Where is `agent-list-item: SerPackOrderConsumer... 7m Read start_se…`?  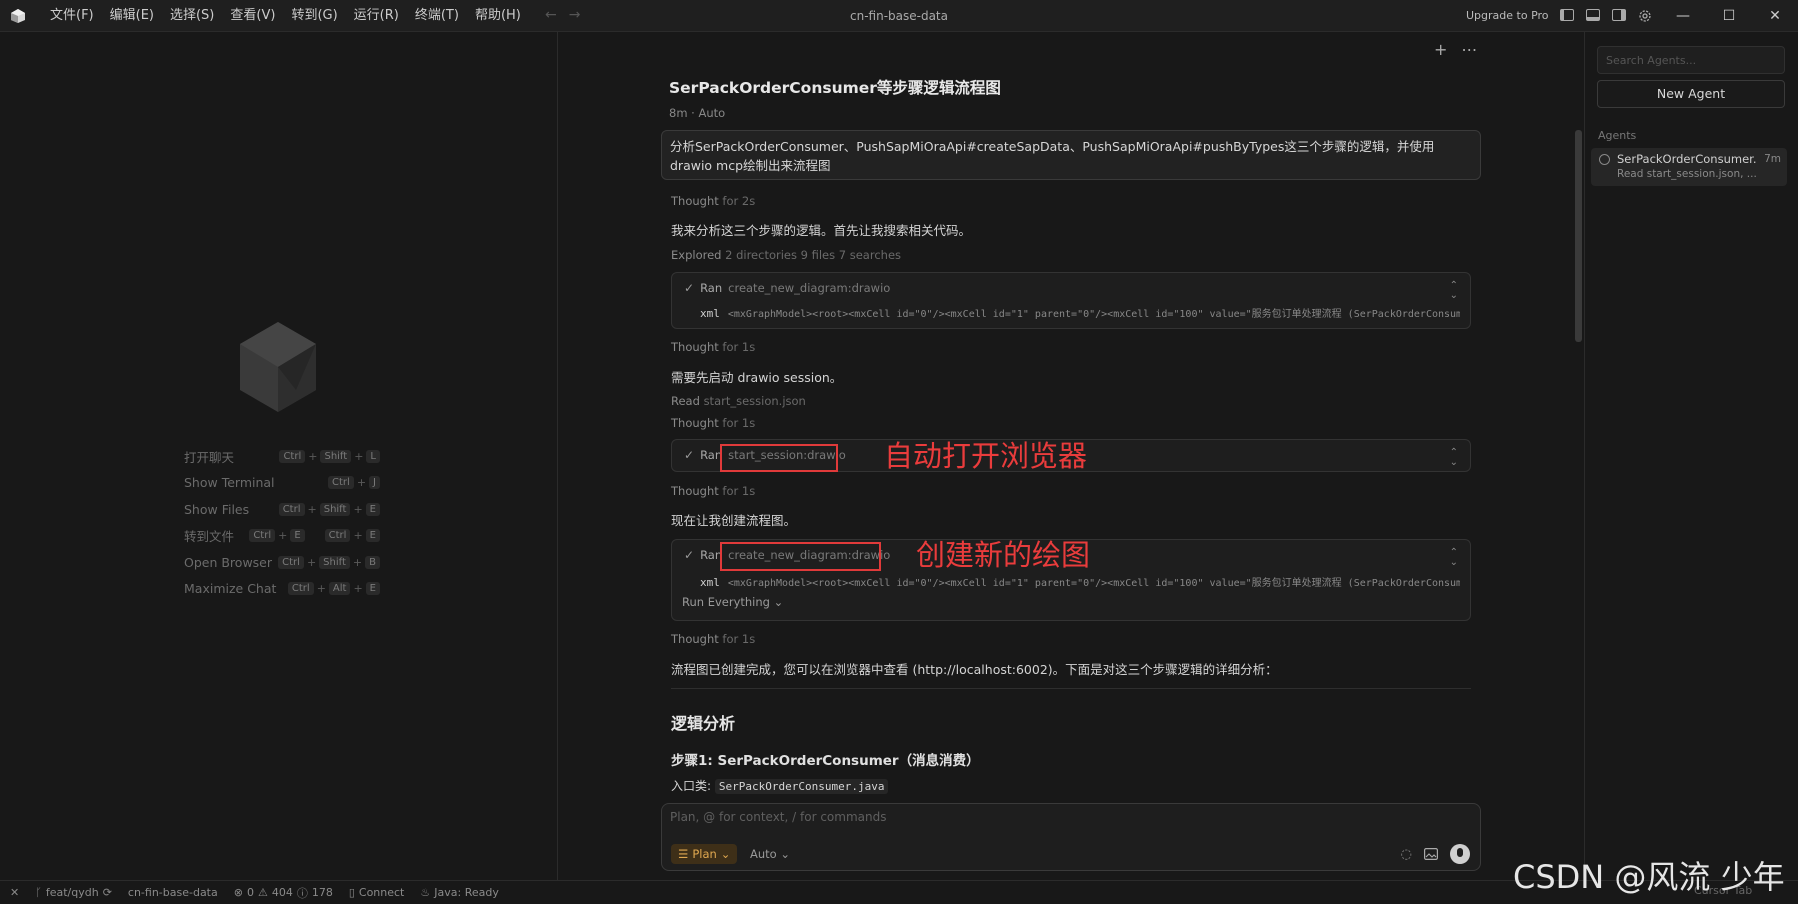
agent-list-item: SerPackOrderConsumer... 7m Read start_se… is located at coordinates (1689, 167).